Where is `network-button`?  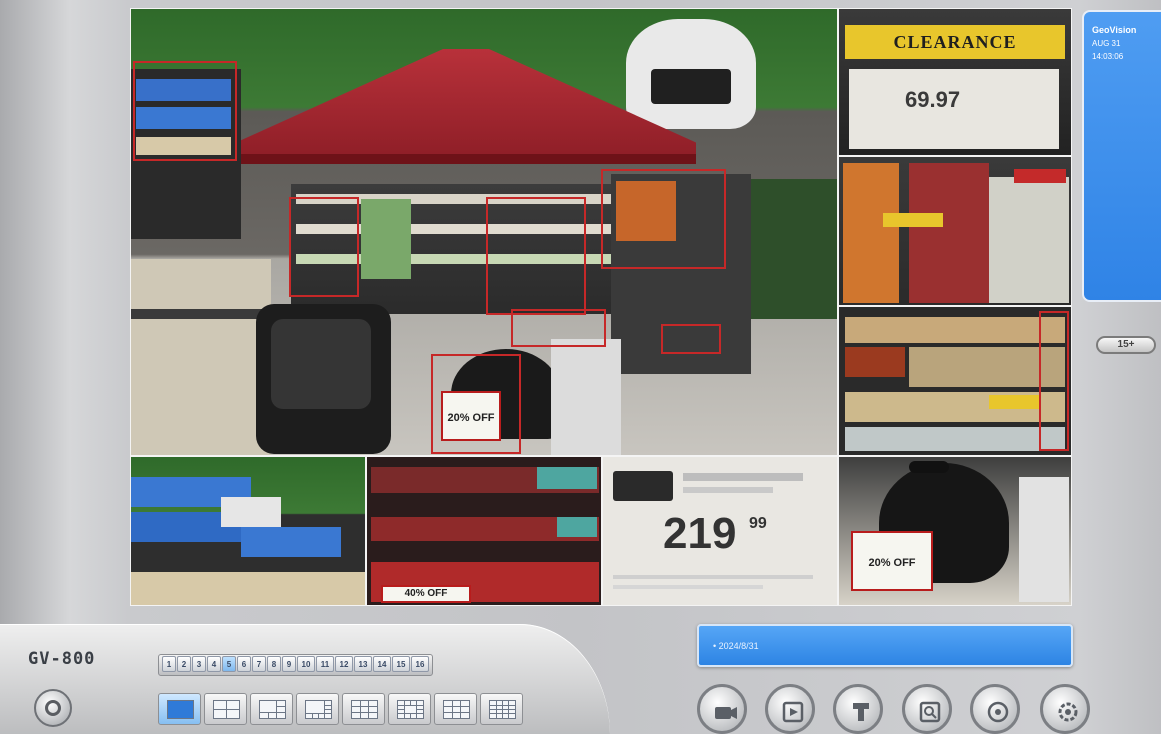
network-button is located at coordinates (995, 709).